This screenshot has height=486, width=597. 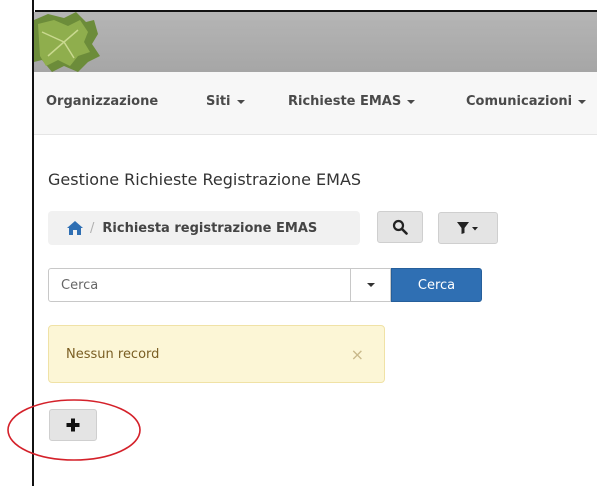 What do you see at coordinates (67, 42) in the screenshot?
I see `leaf-logo-icon` at bounding box center [67, 42].